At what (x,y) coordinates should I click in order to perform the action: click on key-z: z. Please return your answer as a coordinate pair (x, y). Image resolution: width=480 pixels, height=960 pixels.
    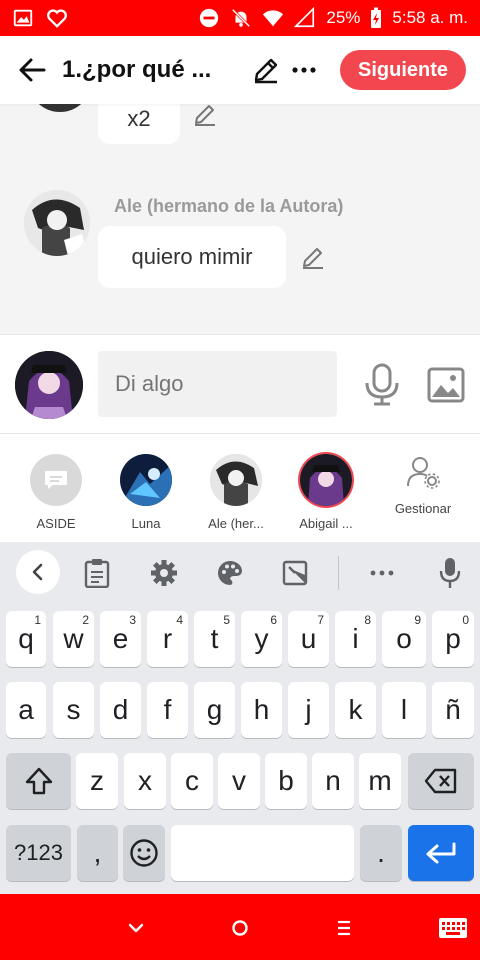
    Looking at the image, I should click on (97, 781).